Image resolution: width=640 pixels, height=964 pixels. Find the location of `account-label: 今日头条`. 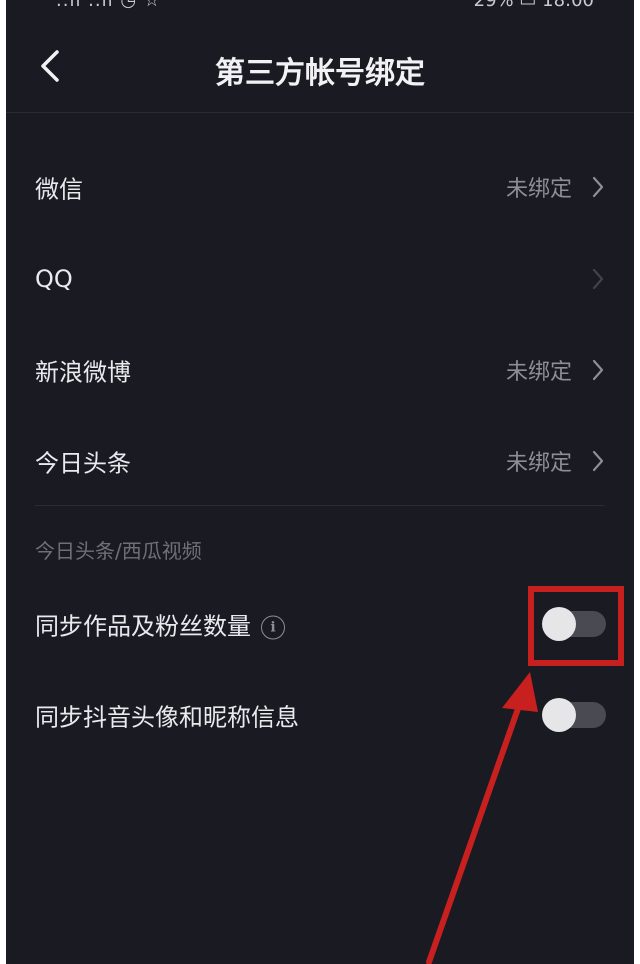

account-label: 今日头条 is located at coordinates (83, 463).